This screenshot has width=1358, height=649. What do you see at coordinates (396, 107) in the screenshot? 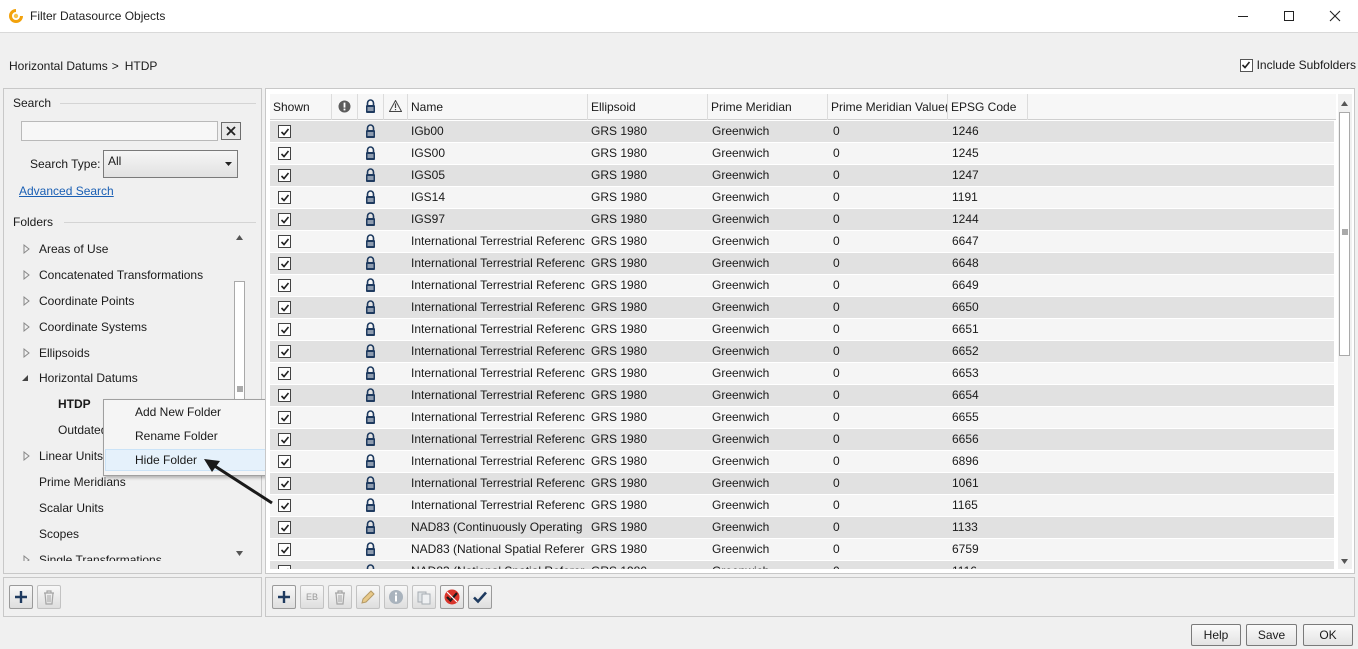
I see `column-header-warning` at bounding box center [396, 107].